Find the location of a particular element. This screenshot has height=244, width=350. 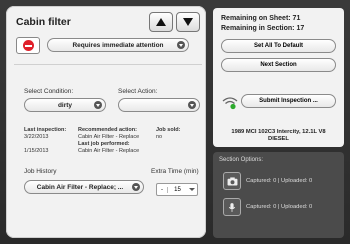

extra-time-stepper: - 15 is located at coordinates (177, 189).